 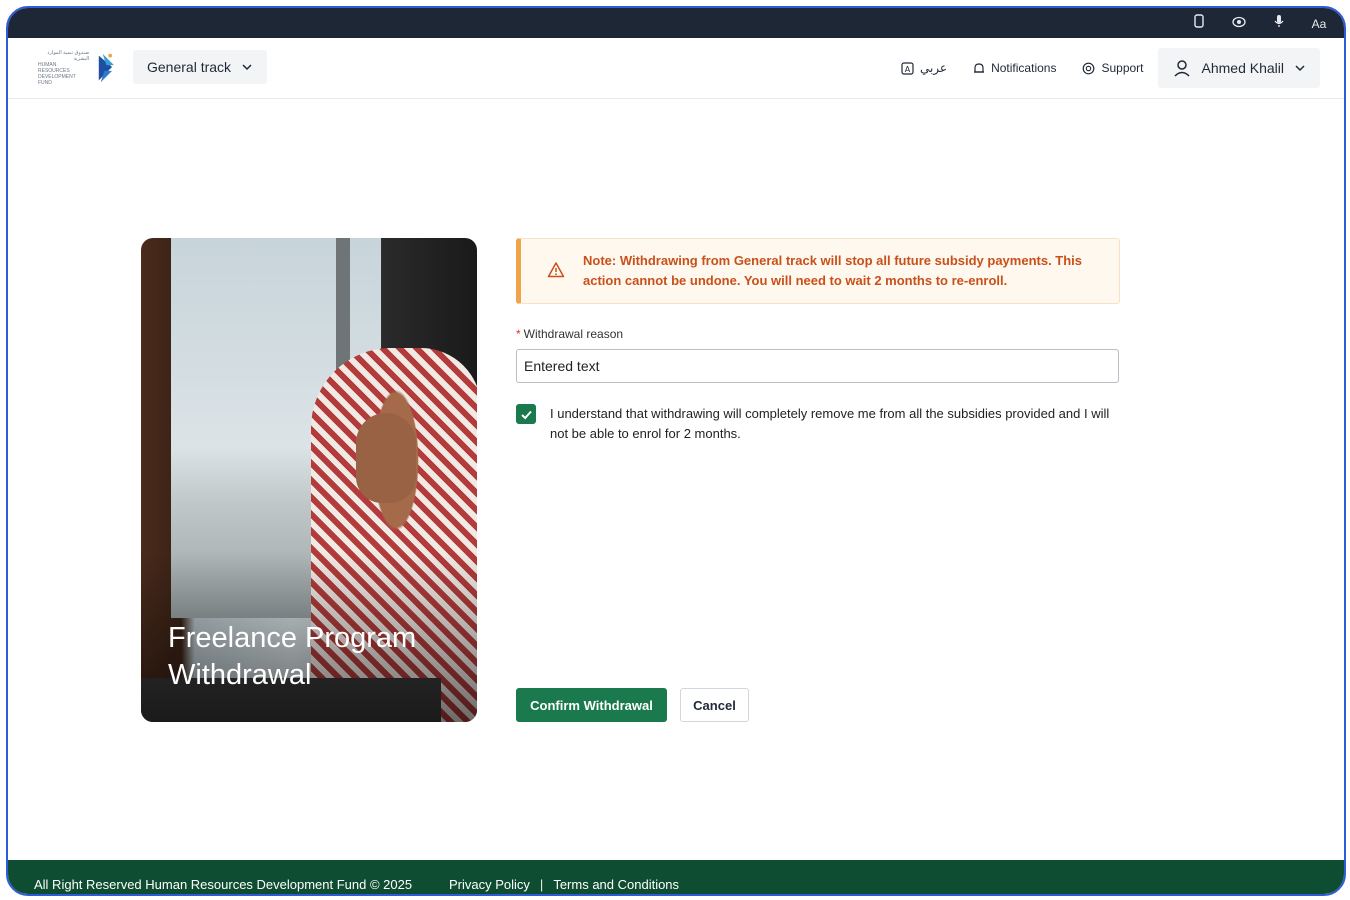 What do you see at coordinates (616, 884) in the screenshot?
I see `terms-link: Terms and Conditions` at bounding box center [616, 884].